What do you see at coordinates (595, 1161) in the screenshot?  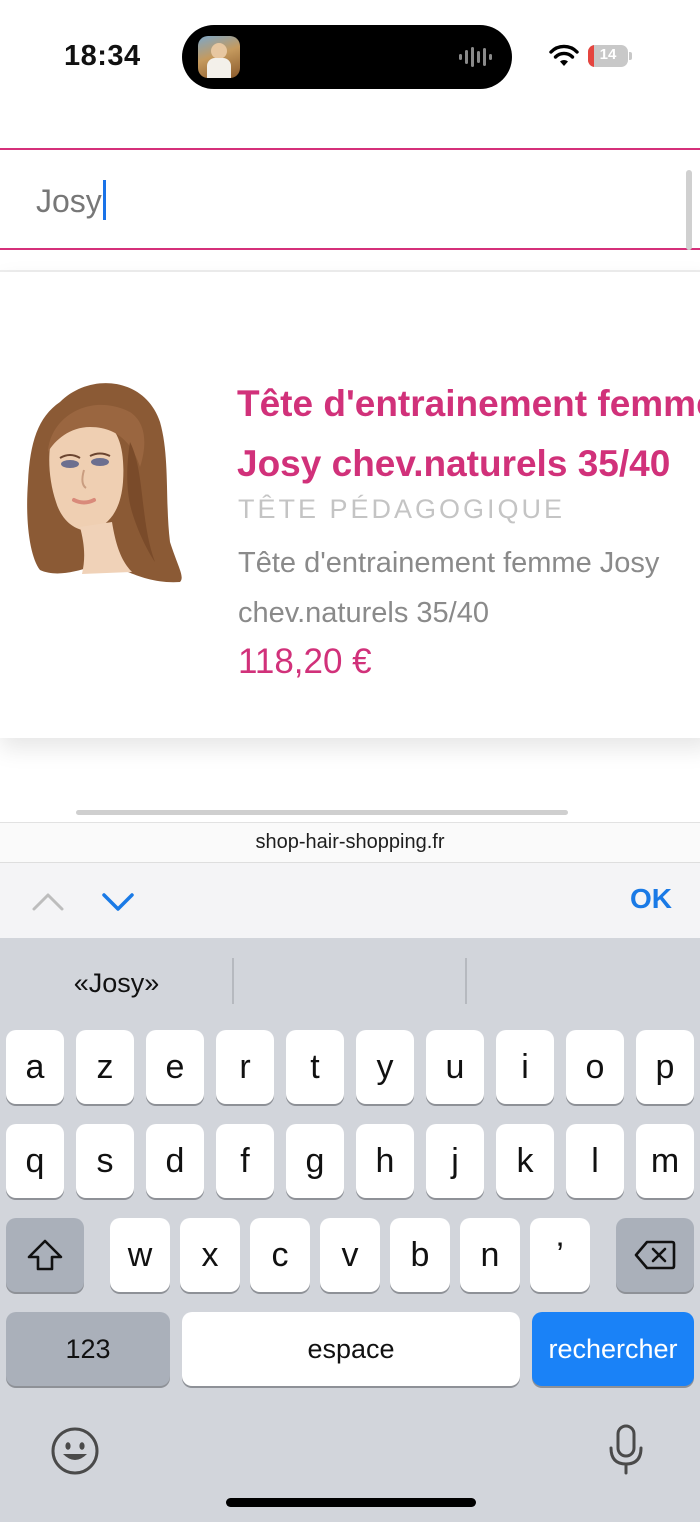 I see `key-l: l` at bounding box center [595, 1161].